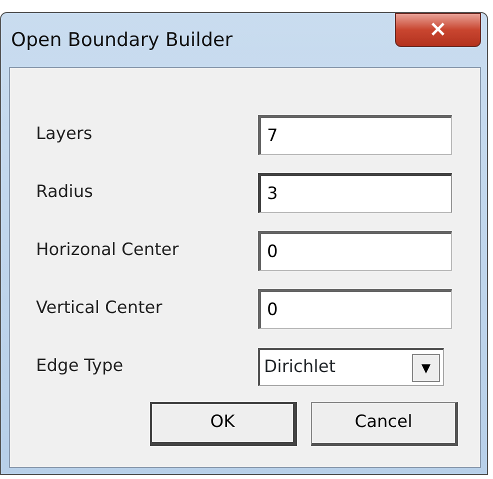 This screenshot has height=479, width=493. What do you see at coordinates (355, 193) in the screenshot?
I see `input-field: 3` at bounding box center [355, 193].